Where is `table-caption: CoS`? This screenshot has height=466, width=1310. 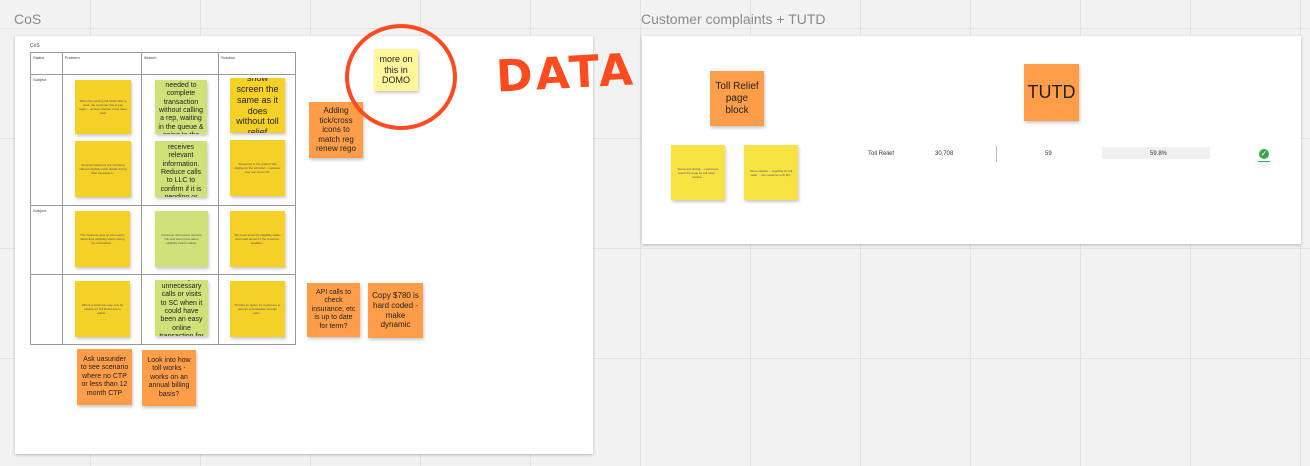
table-caption: CoS is located at coordinates (35, 46).